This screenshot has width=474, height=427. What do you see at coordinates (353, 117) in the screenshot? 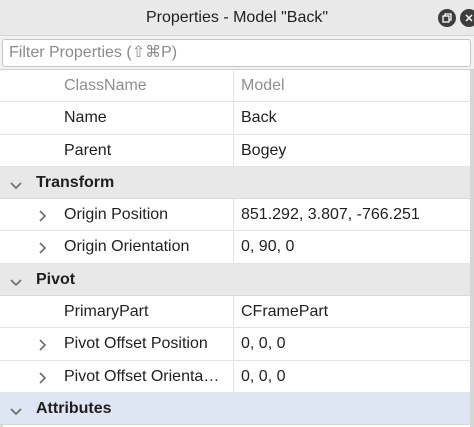
I see `property-value: Back` at bounding box center [353, 117].